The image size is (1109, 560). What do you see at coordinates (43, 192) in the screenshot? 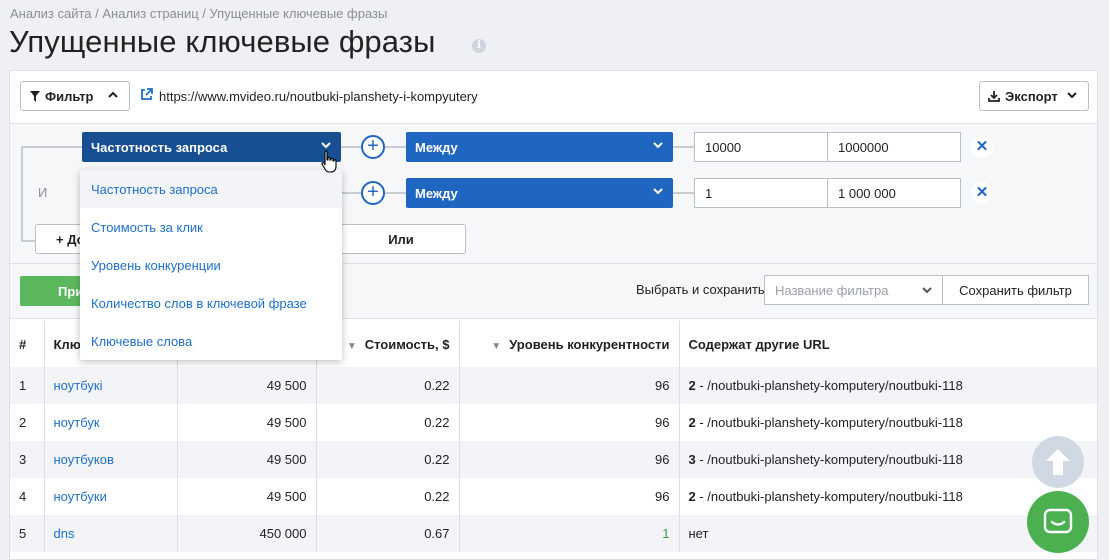
I see `and-operator-label: И` at bounding box center [43, 192].